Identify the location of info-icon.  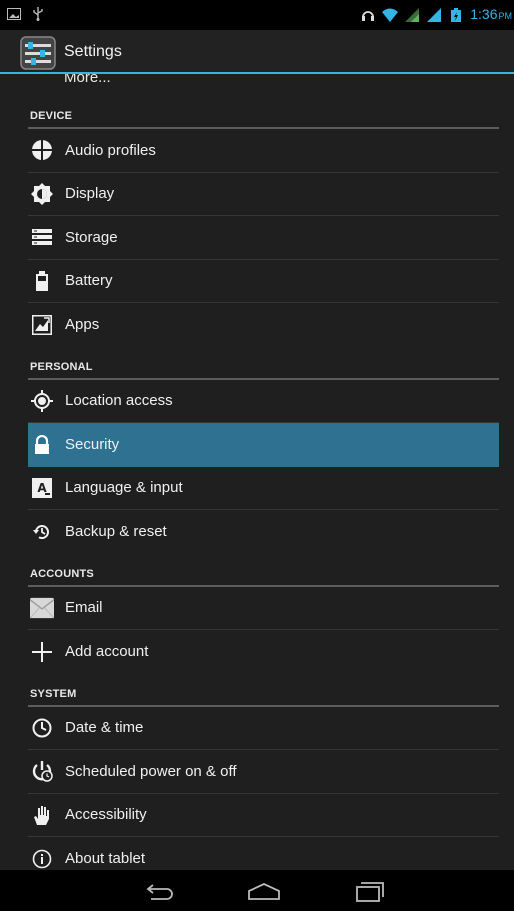
(42, 858).